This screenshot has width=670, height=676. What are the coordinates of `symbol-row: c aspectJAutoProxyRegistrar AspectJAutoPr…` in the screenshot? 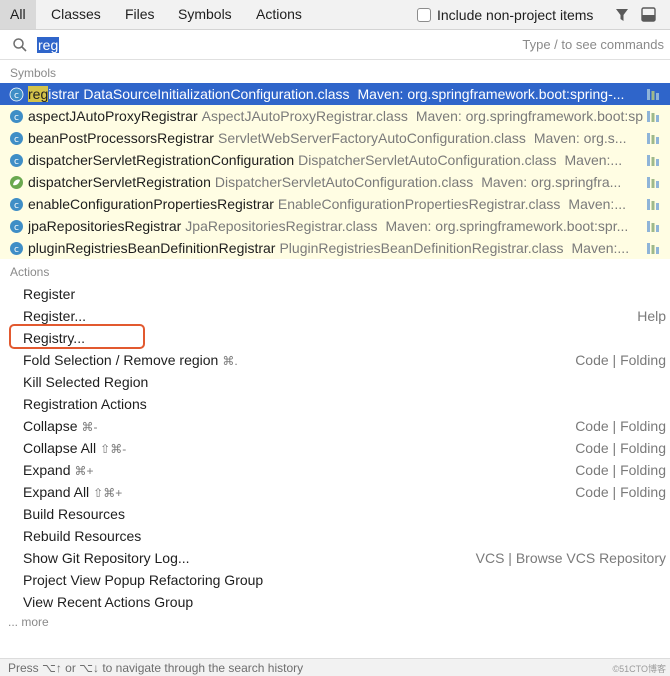 It's located at (335, 116).